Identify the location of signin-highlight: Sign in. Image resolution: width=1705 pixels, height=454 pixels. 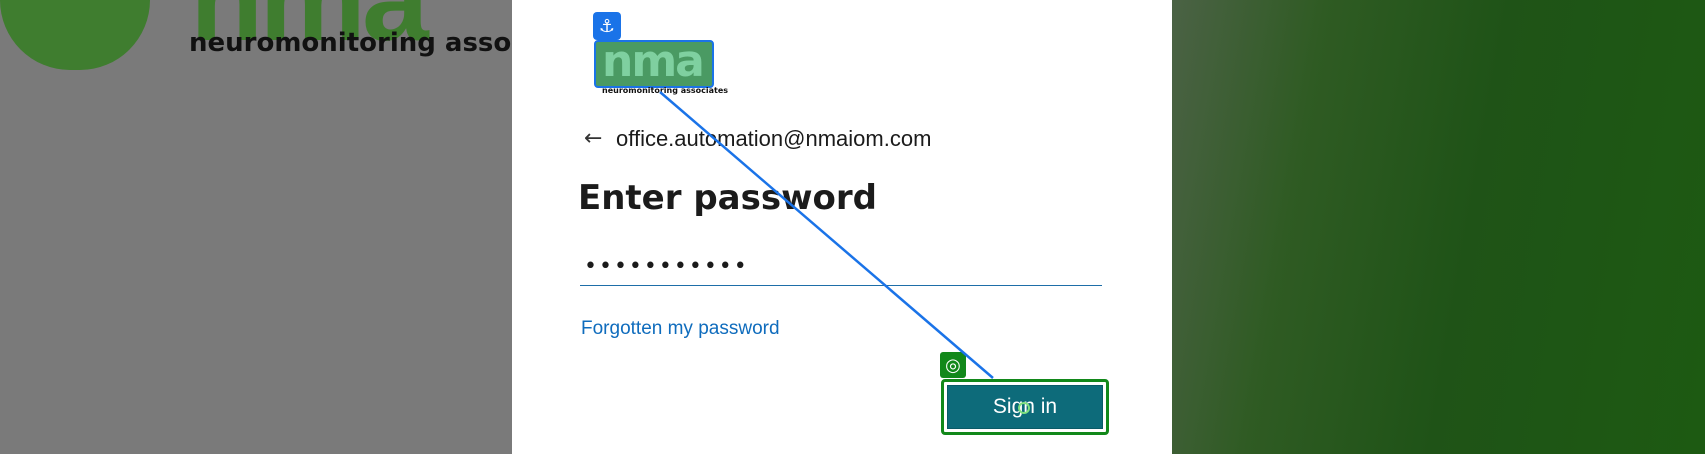
(1025, 407).